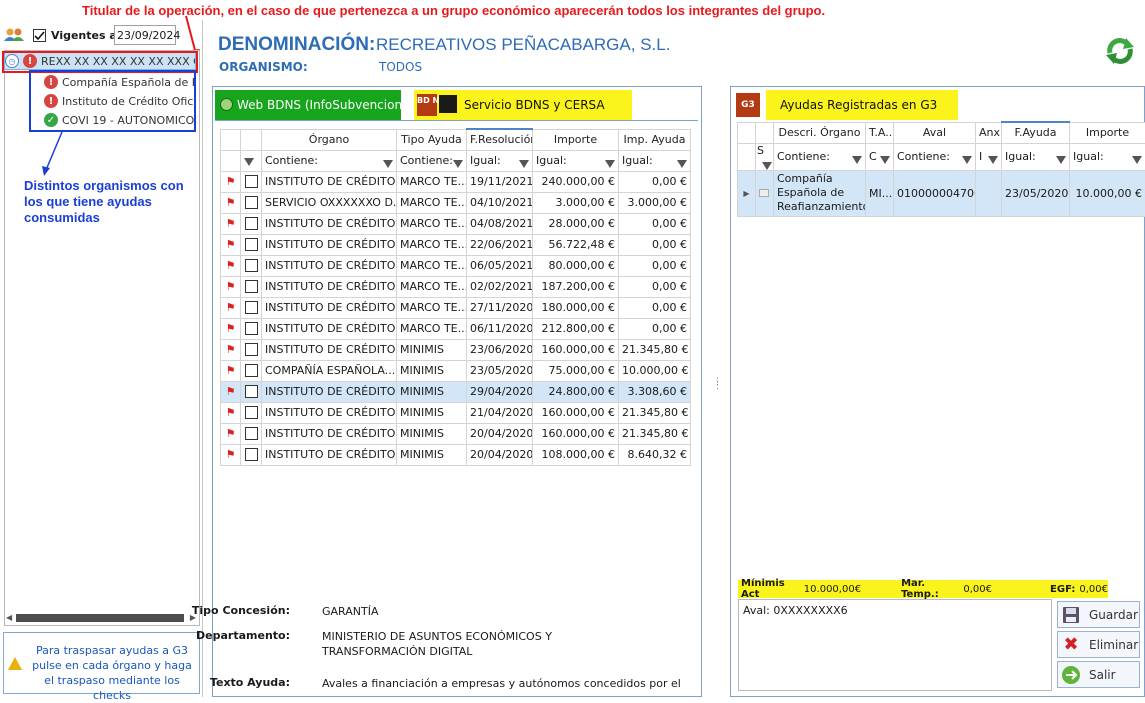  Describe the element at coordinates (576, 328) in the screenshot. I see `cell-importe: 212.800,00 €` at that location.